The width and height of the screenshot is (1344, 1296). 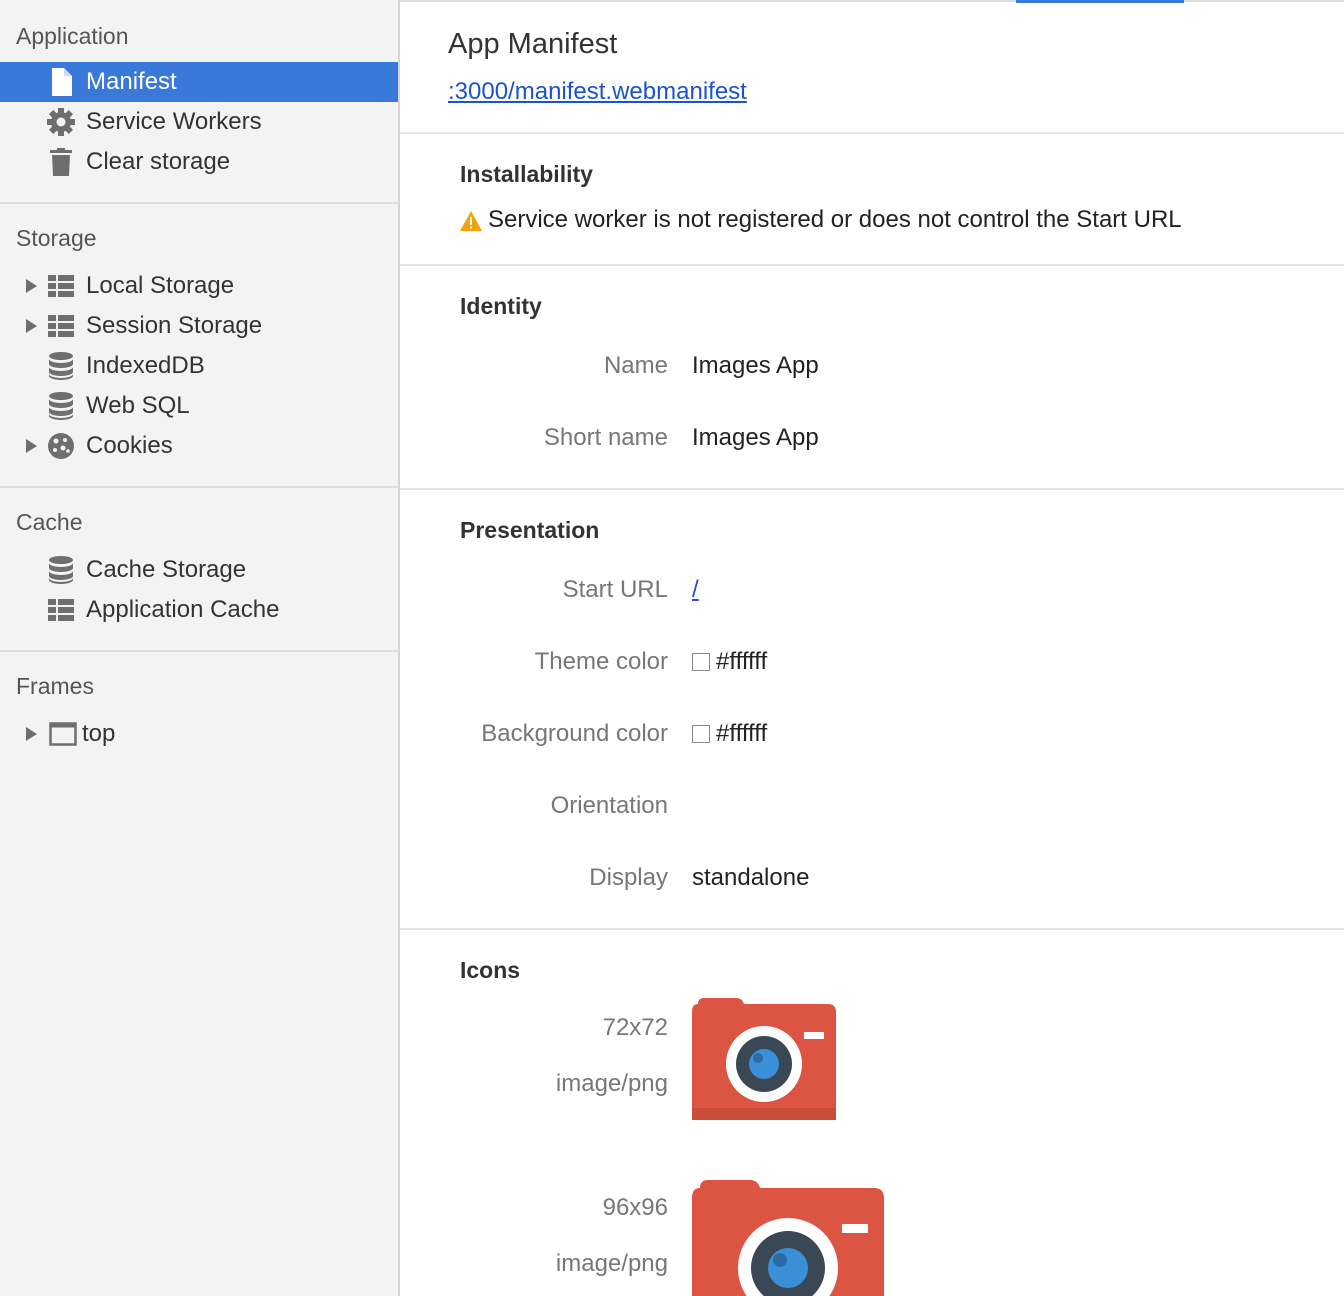 What do you see at coordinates (72, 36) in the screenshot?
I see `sidebar-section-title: Application` at bounding box center [72, 36].